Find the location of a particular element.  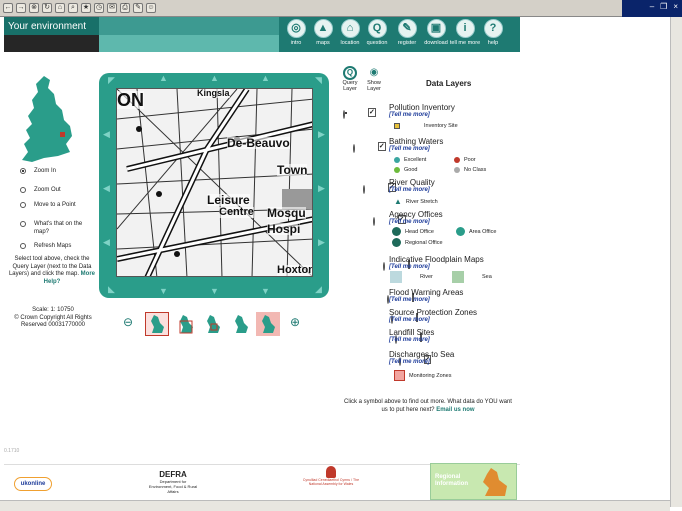

favorites-icon: ★ is located at coordinates (86, 8).